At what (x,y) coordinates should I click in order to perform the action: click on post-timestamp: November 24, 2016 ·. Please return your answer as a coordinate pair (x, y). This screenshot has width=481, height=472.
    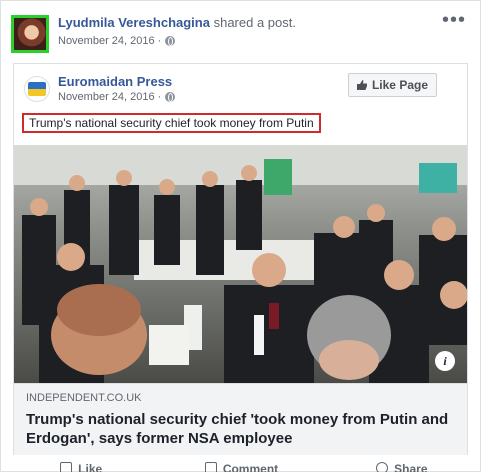
    Looking at the image, I should click on (117, 41).